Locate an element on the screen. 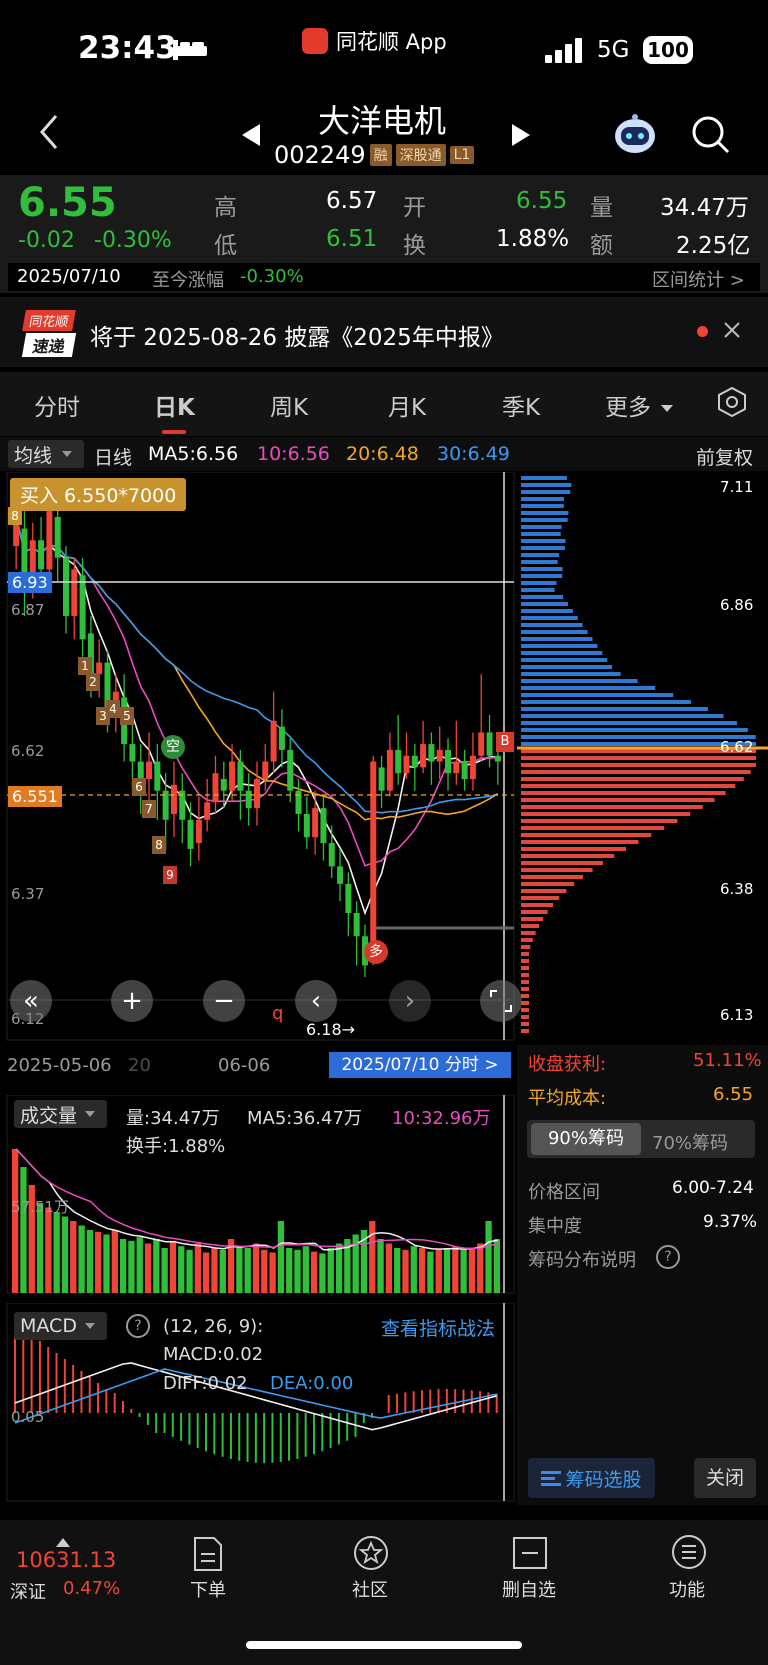  robot-assistant-button is located at coordinates (635, 137).